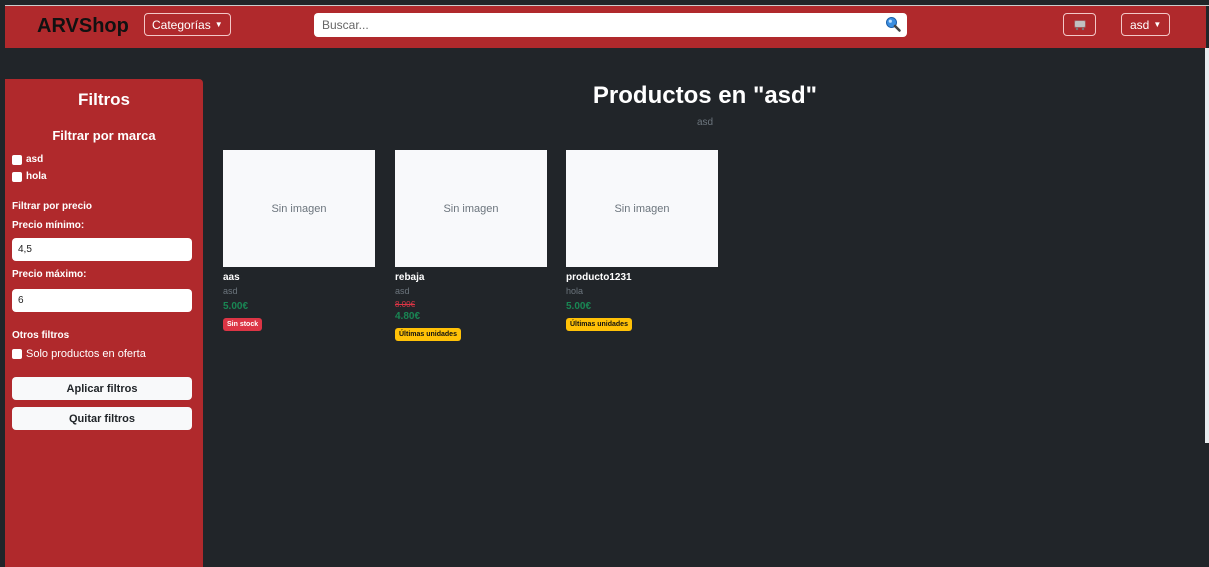 The image size is (1209, 567). Describe the element at coordinates (705, 122) in the screenshot. I see `page-subtitle: asd` at that location.